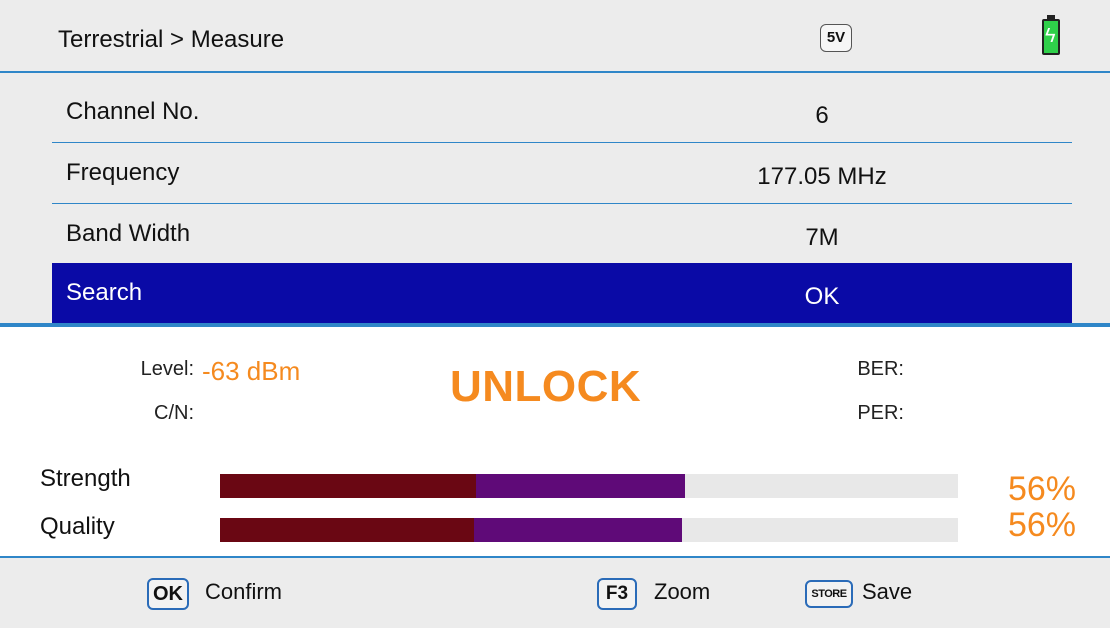 This screenshot has height=628, width=1110. Describe the element at coordinates (617, 594) in the screenshot. I see `f3-key-icon: F3` at that location.